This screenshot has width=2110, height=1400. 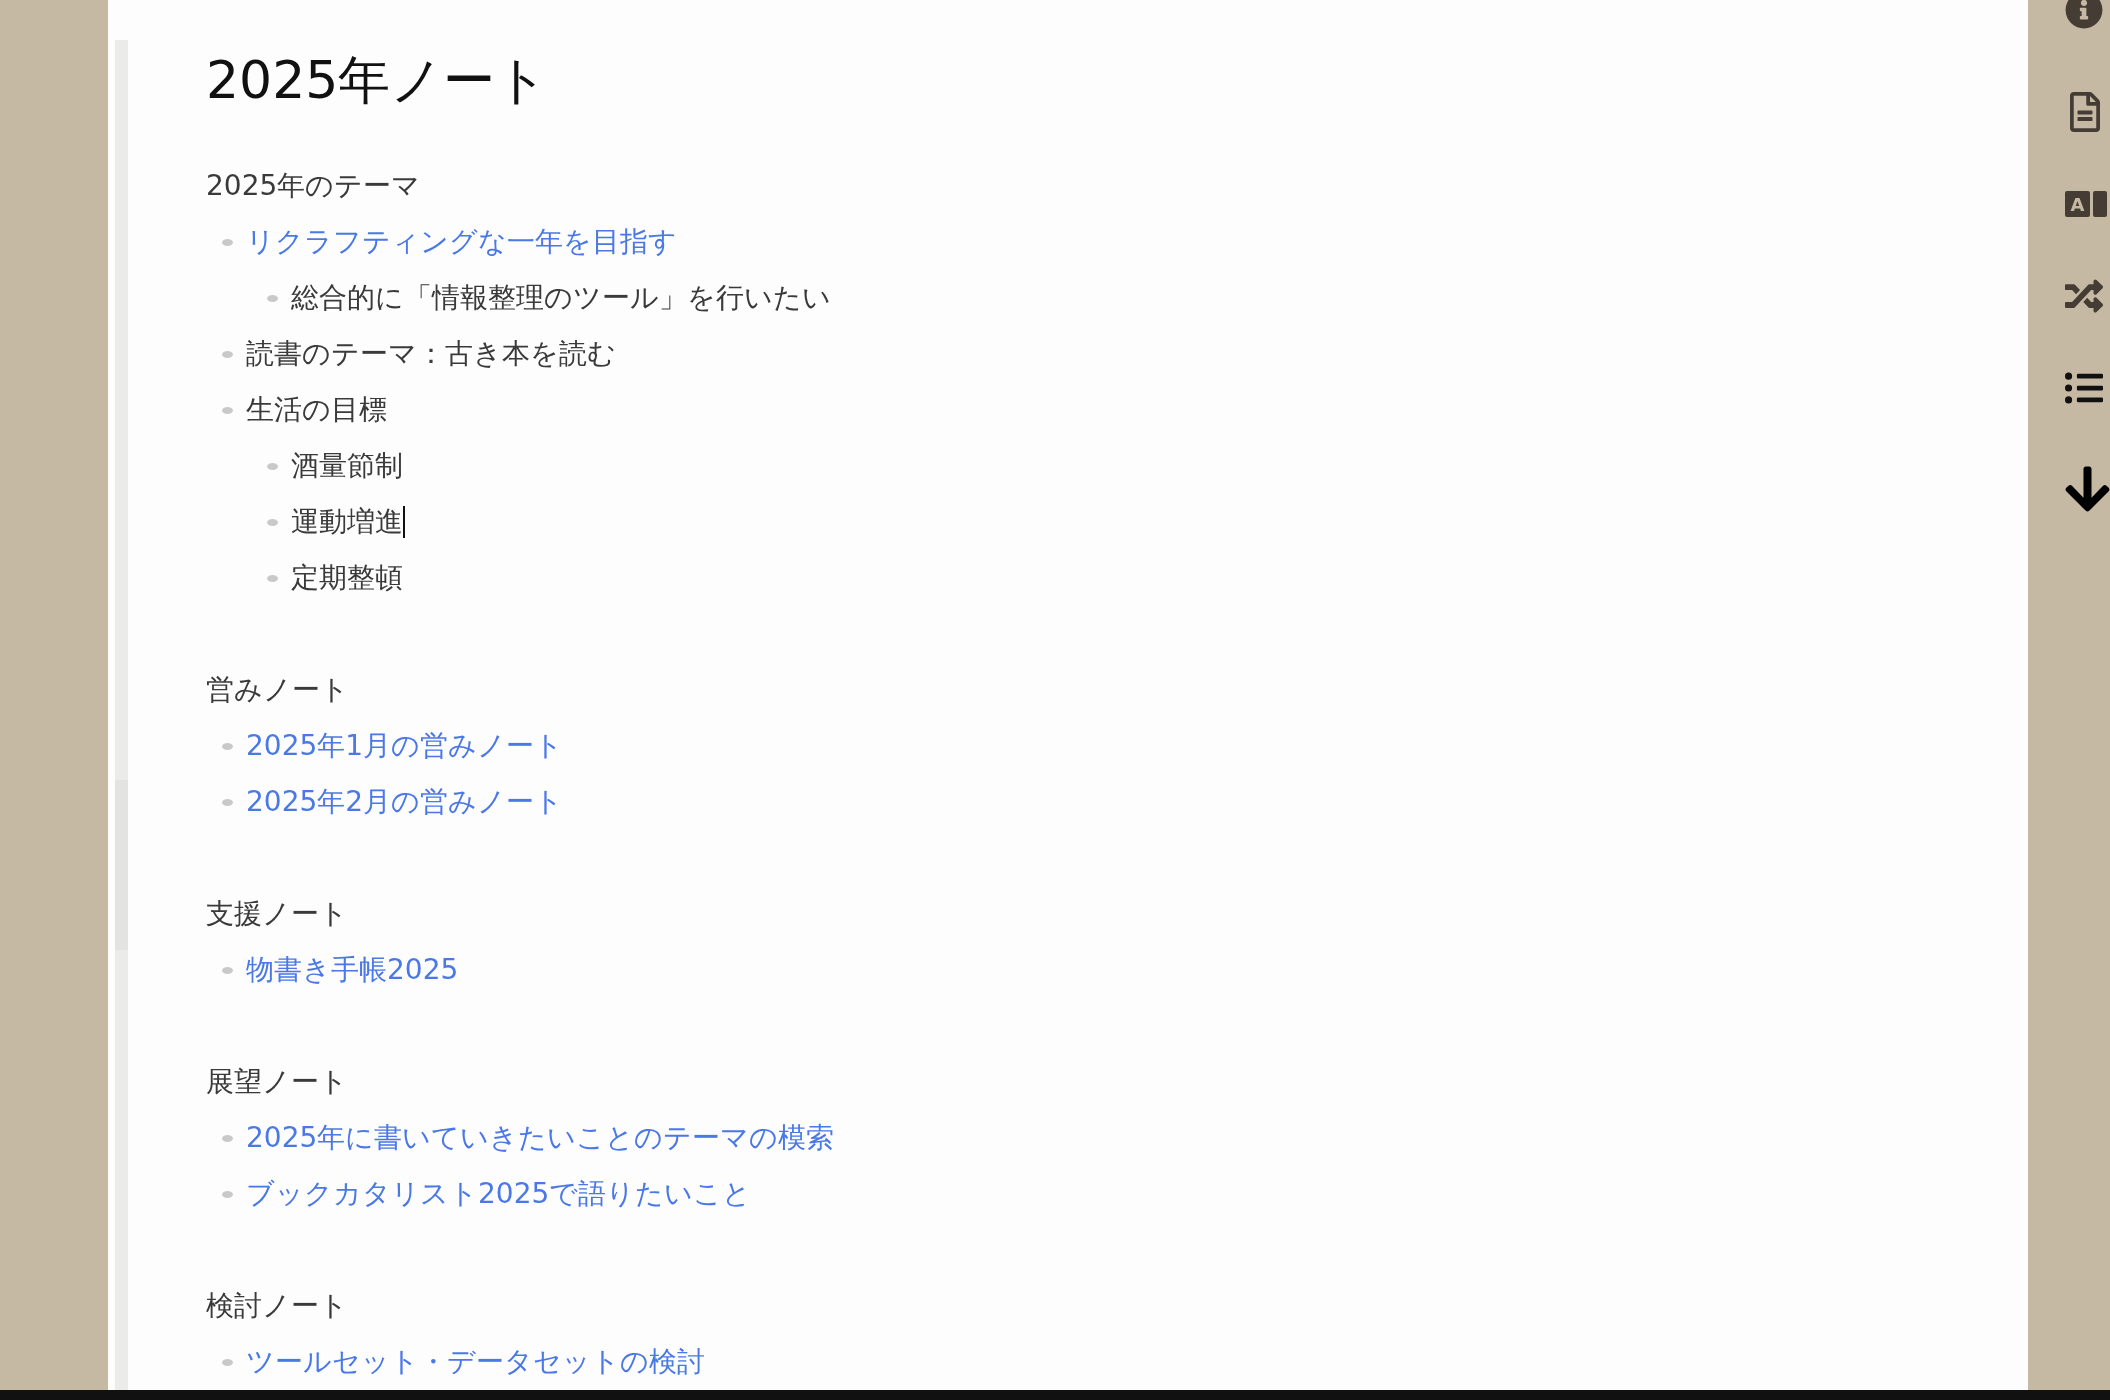 What do you see at coordinates (313, 186) in the screenshot?
I see `section-heading: 2025年のテーマ` at bounding box center [313, 186].